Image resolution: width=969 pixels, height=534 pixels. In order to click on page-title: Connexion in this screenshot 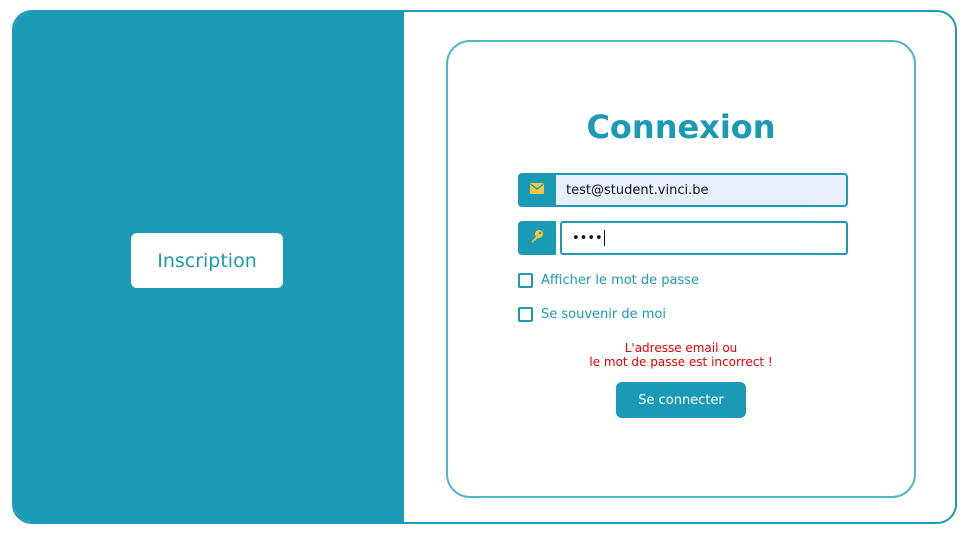, I will do `click(681, 127)`.